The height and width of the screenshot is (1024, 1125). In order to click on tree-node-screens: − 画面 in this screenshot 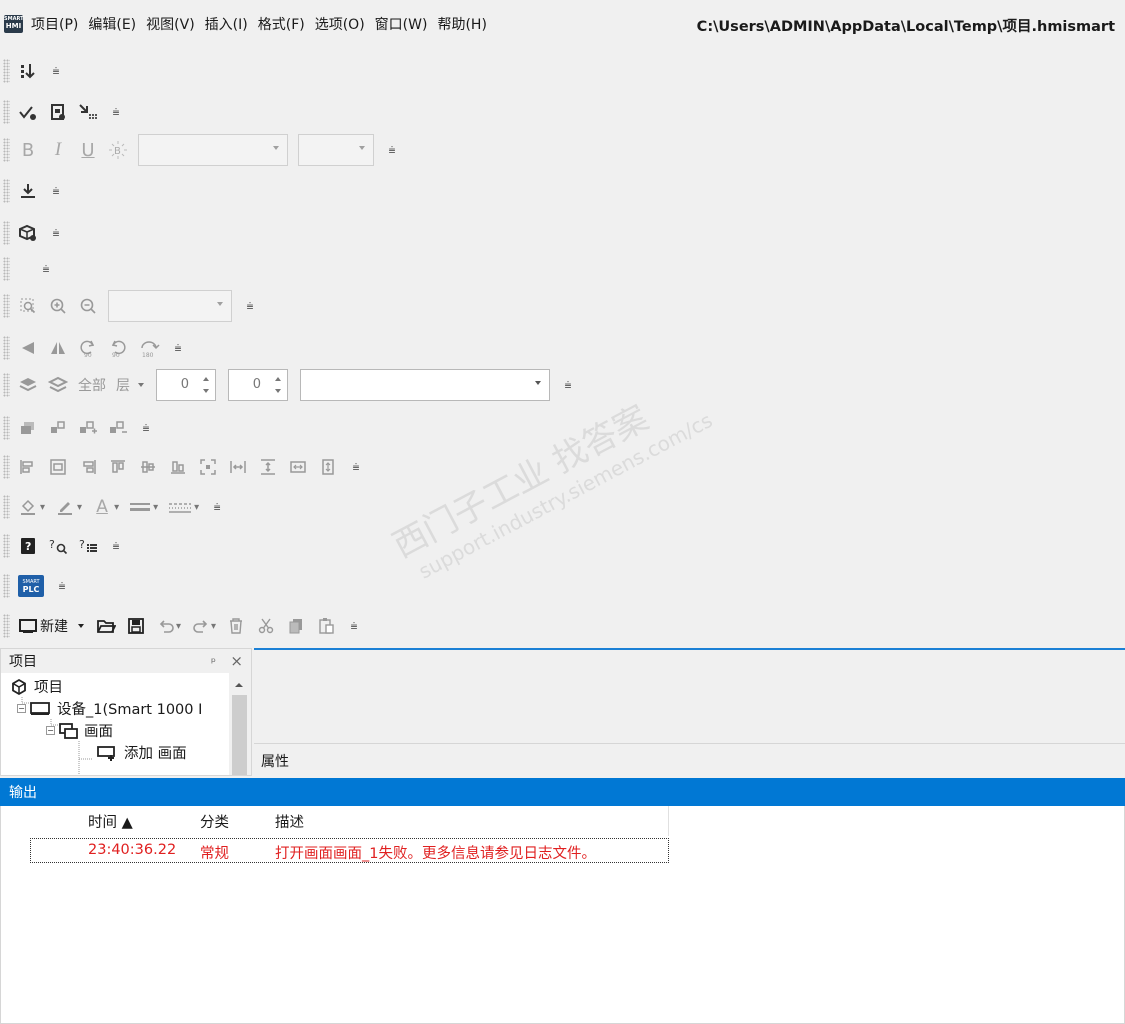, I will do `click(79, 730)`.